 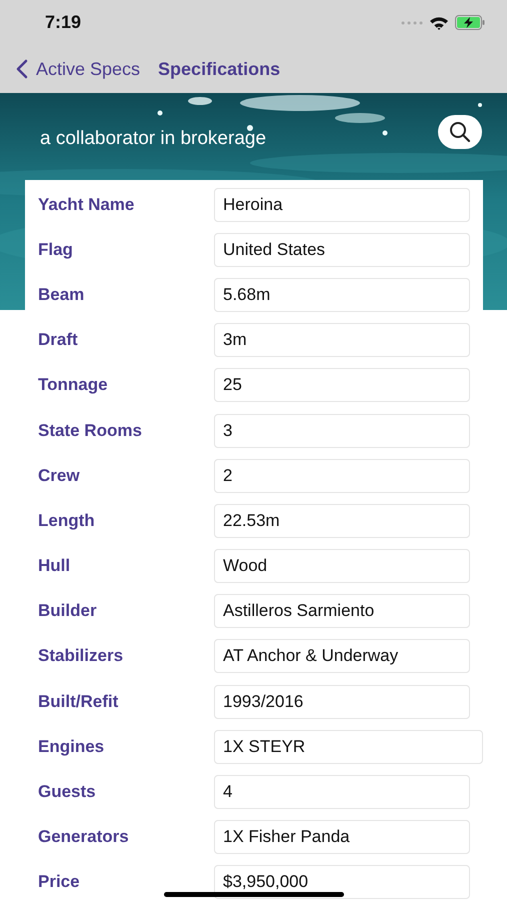 What do you see at coordinates (342, 566) in the screenshot?
I see `spec-field: Wood` at bounding box center [342, 566].